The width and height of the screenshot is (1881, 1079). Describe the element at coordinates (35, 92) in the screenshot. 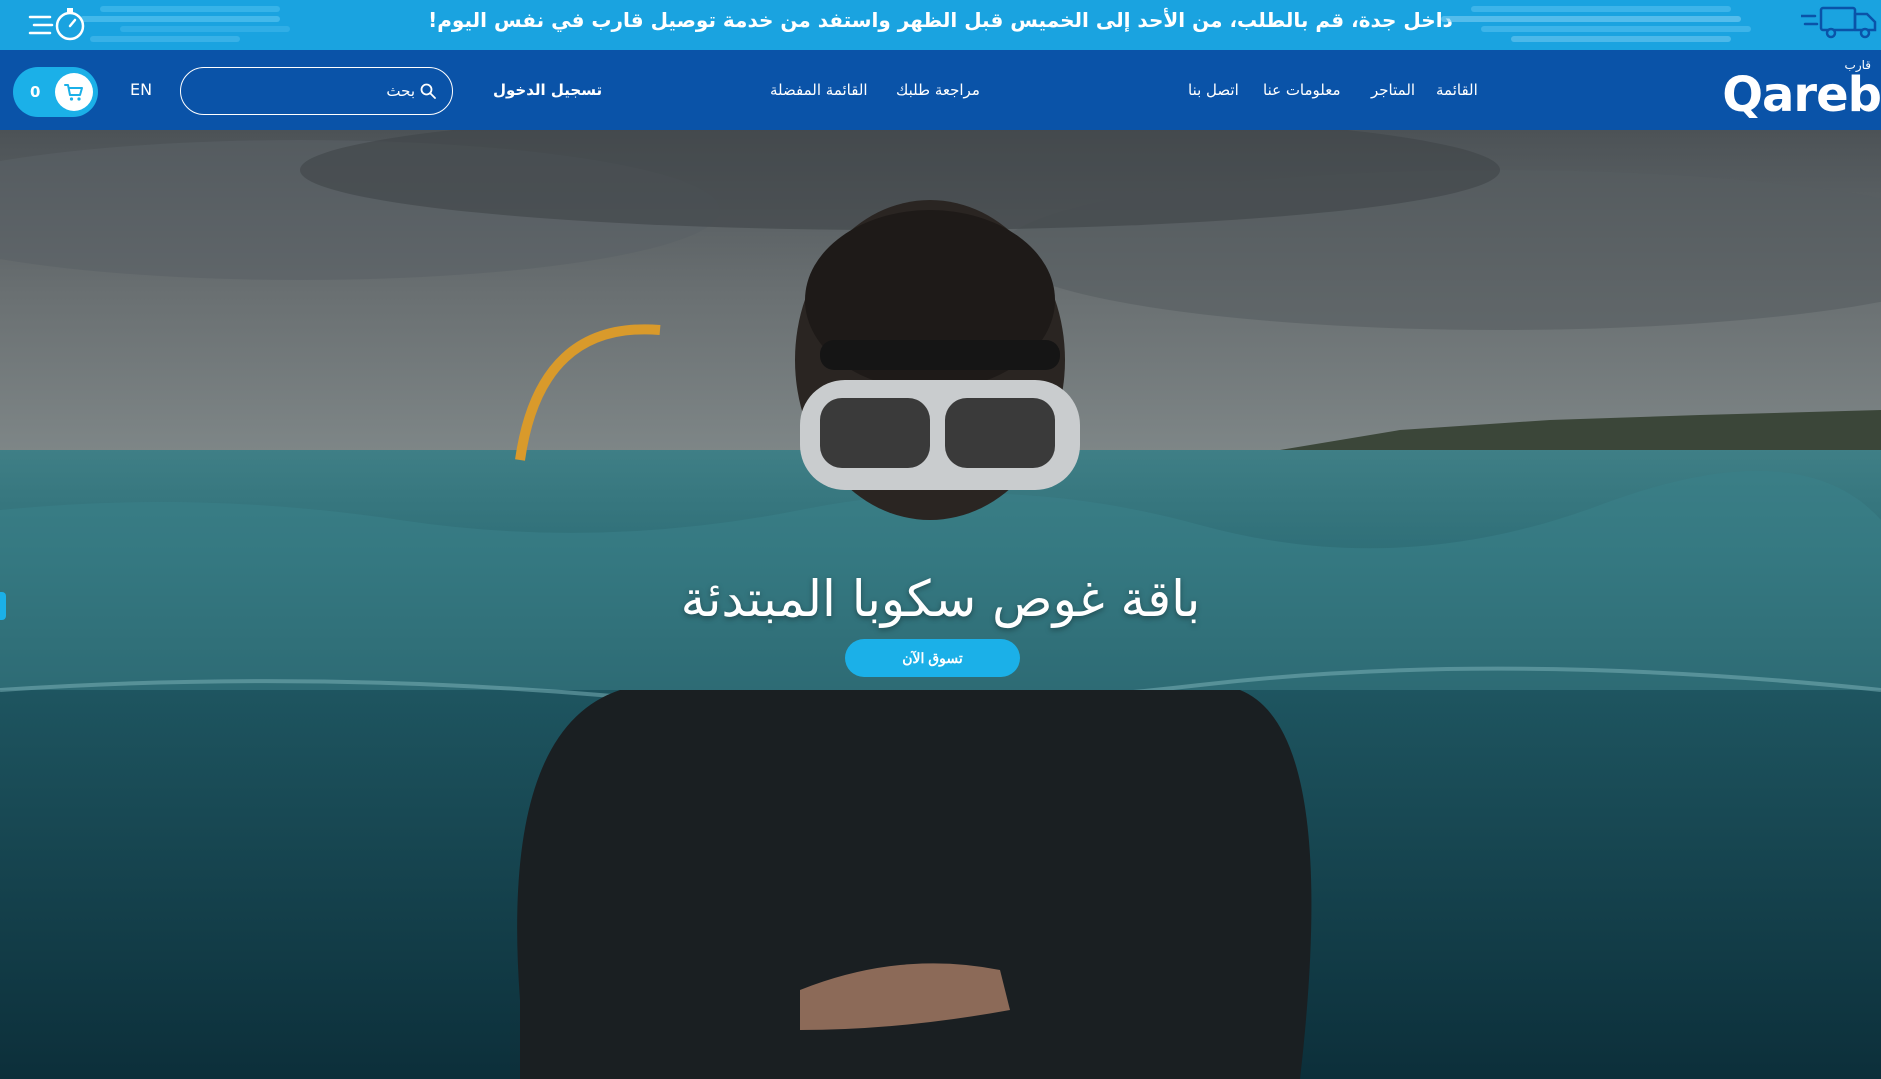

I see `cart-count: 0` at that location.